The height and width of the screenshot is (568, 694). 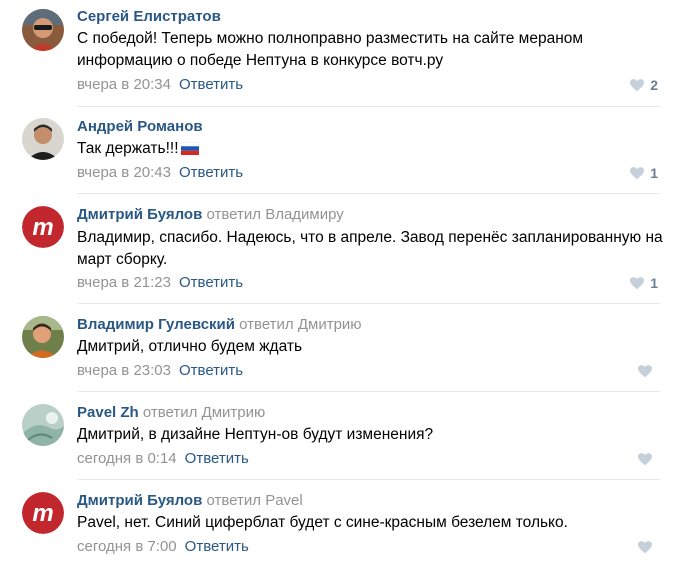 I want to click on russia-flag-icon, so click(x=189, y=148).